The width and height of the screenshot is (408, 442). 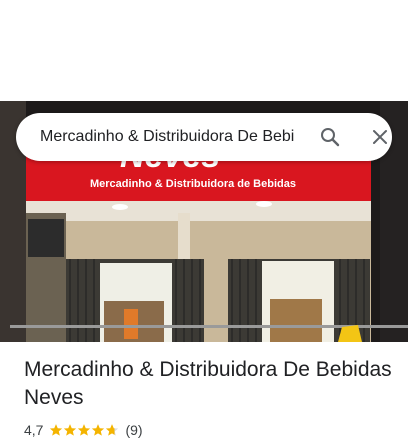 What do you see at coordinates (34, 430) in the screenshot?
I see `rating-value: 4,7` at bounding box center [34, 430].